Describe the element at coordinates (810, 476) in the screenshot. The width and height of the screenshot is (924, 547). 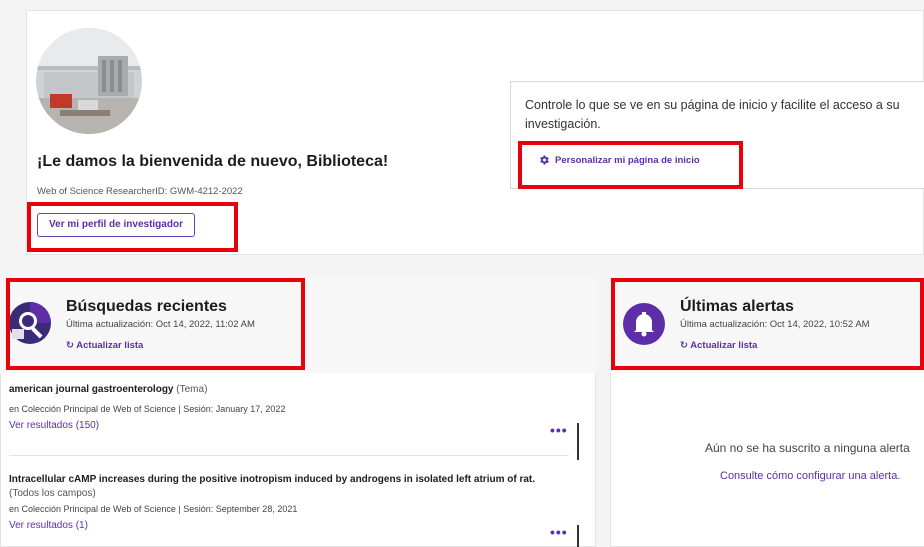
I see `alerts-help-link: Consulte cómo configurar una alerta.` at that location.